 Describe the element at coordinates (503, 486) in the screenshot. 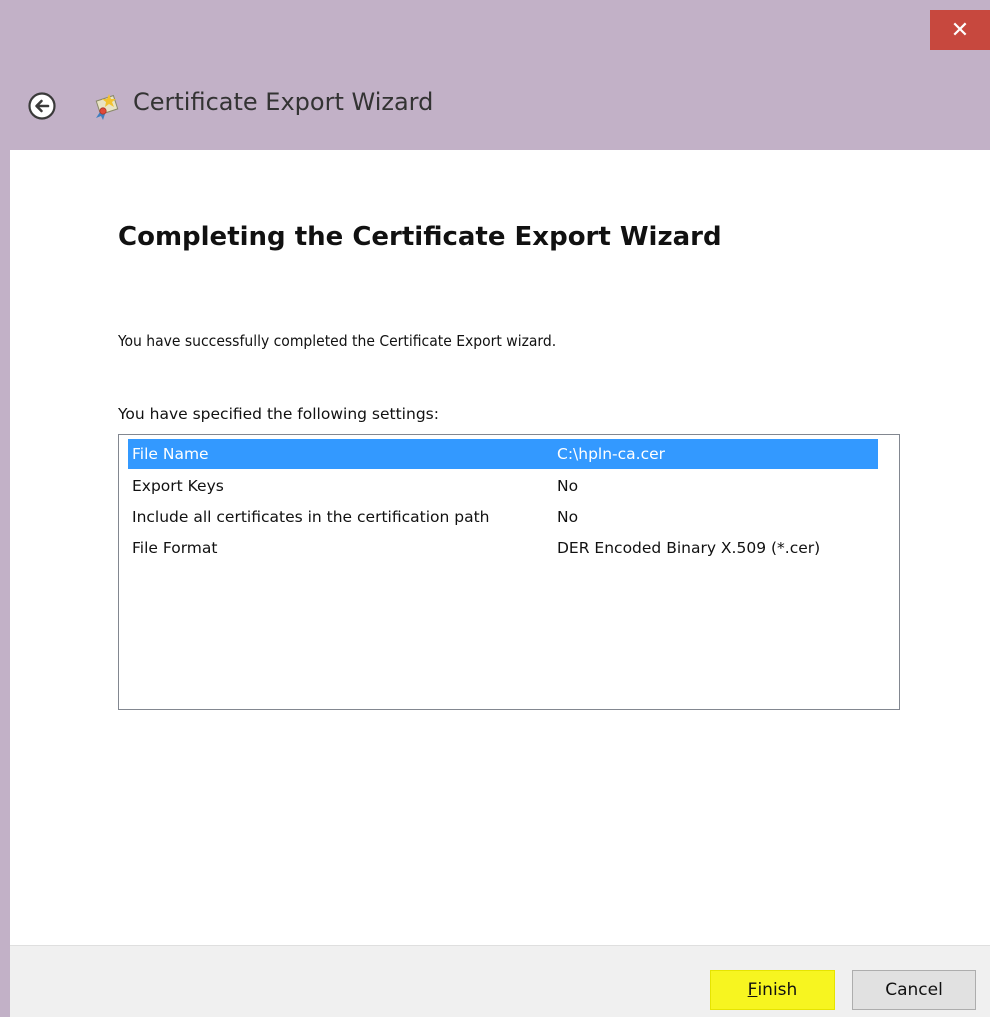

I see `settings-row-export-keys: Export Keys No` at that location.